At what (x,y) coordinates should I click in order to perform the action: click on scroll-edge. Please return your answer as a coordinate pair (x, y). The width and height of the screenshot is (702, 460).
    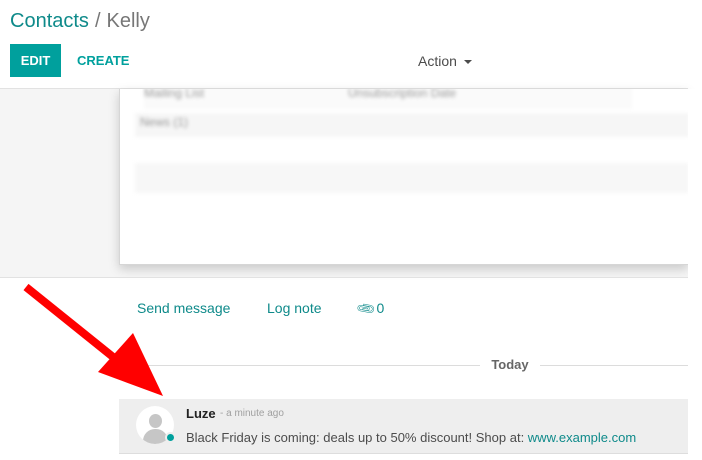
    Looking at the image, I should click on (695, 274).